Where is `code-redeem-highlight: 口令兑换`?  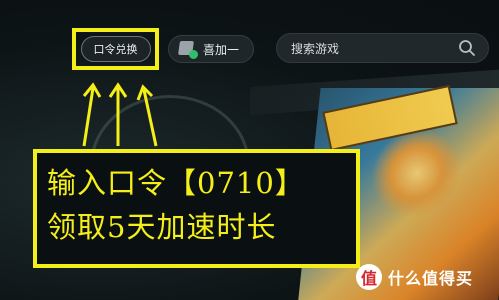
code-redeem-highlight: 口令兑换 is located at coordinates (115, 49).